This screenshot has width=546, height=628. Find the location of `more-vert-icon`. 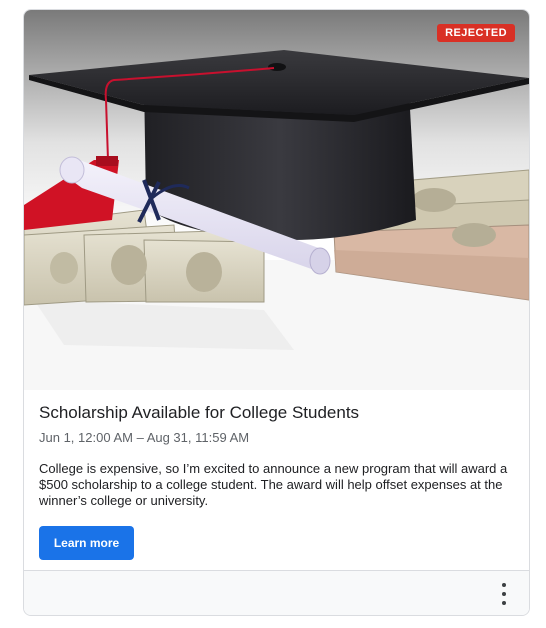

more-vert-icon is located at coordinates (504, 594).